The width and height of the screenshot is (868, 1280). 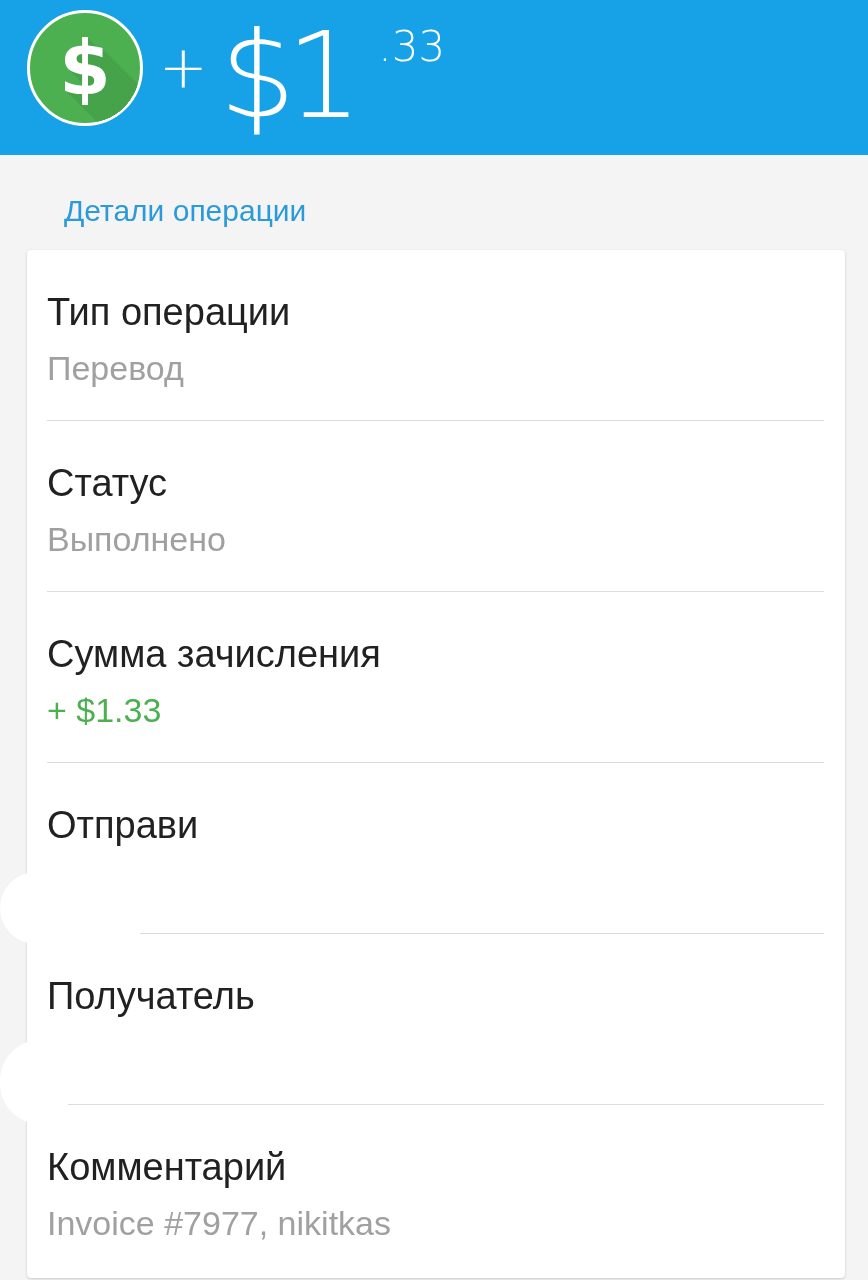 What do you see at coordinates (219, 1223) in the screenshot?
I see `detail-value: Invoice #7977, nikitkas` at bounding box center [219, 1223].